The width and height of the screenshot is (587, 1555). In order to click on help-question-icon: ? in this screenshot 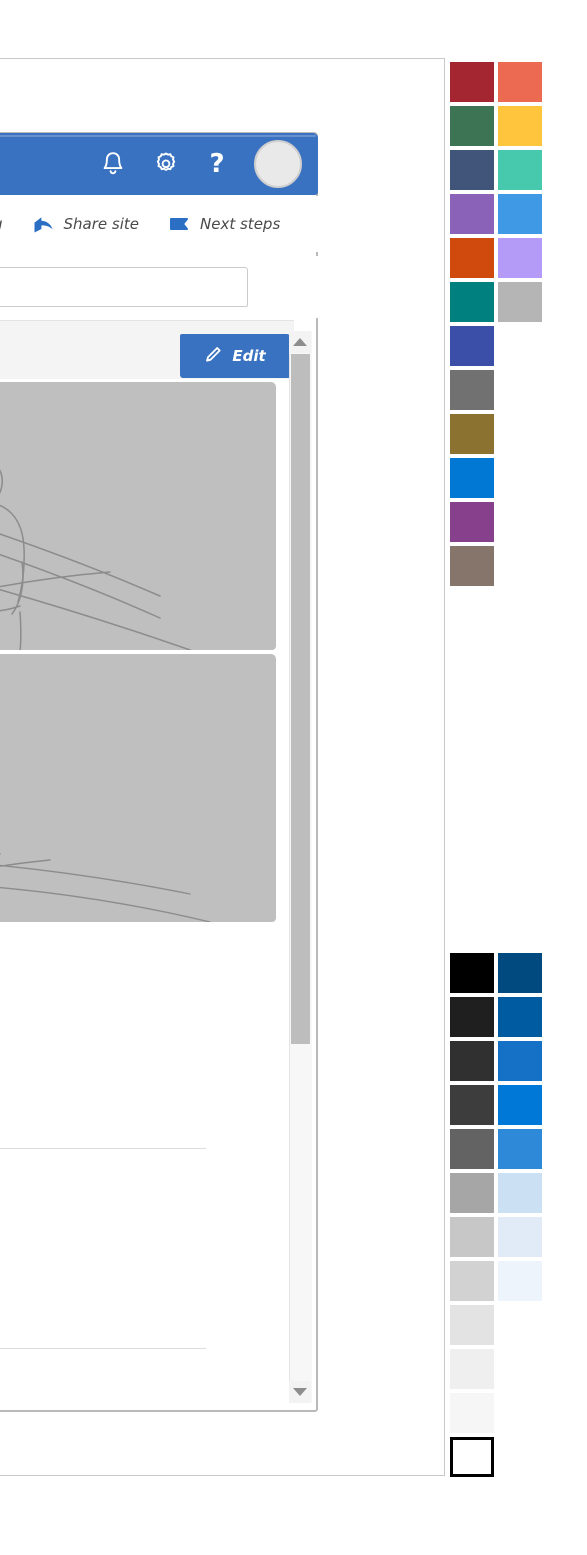, I will do `click(217, 164)`.